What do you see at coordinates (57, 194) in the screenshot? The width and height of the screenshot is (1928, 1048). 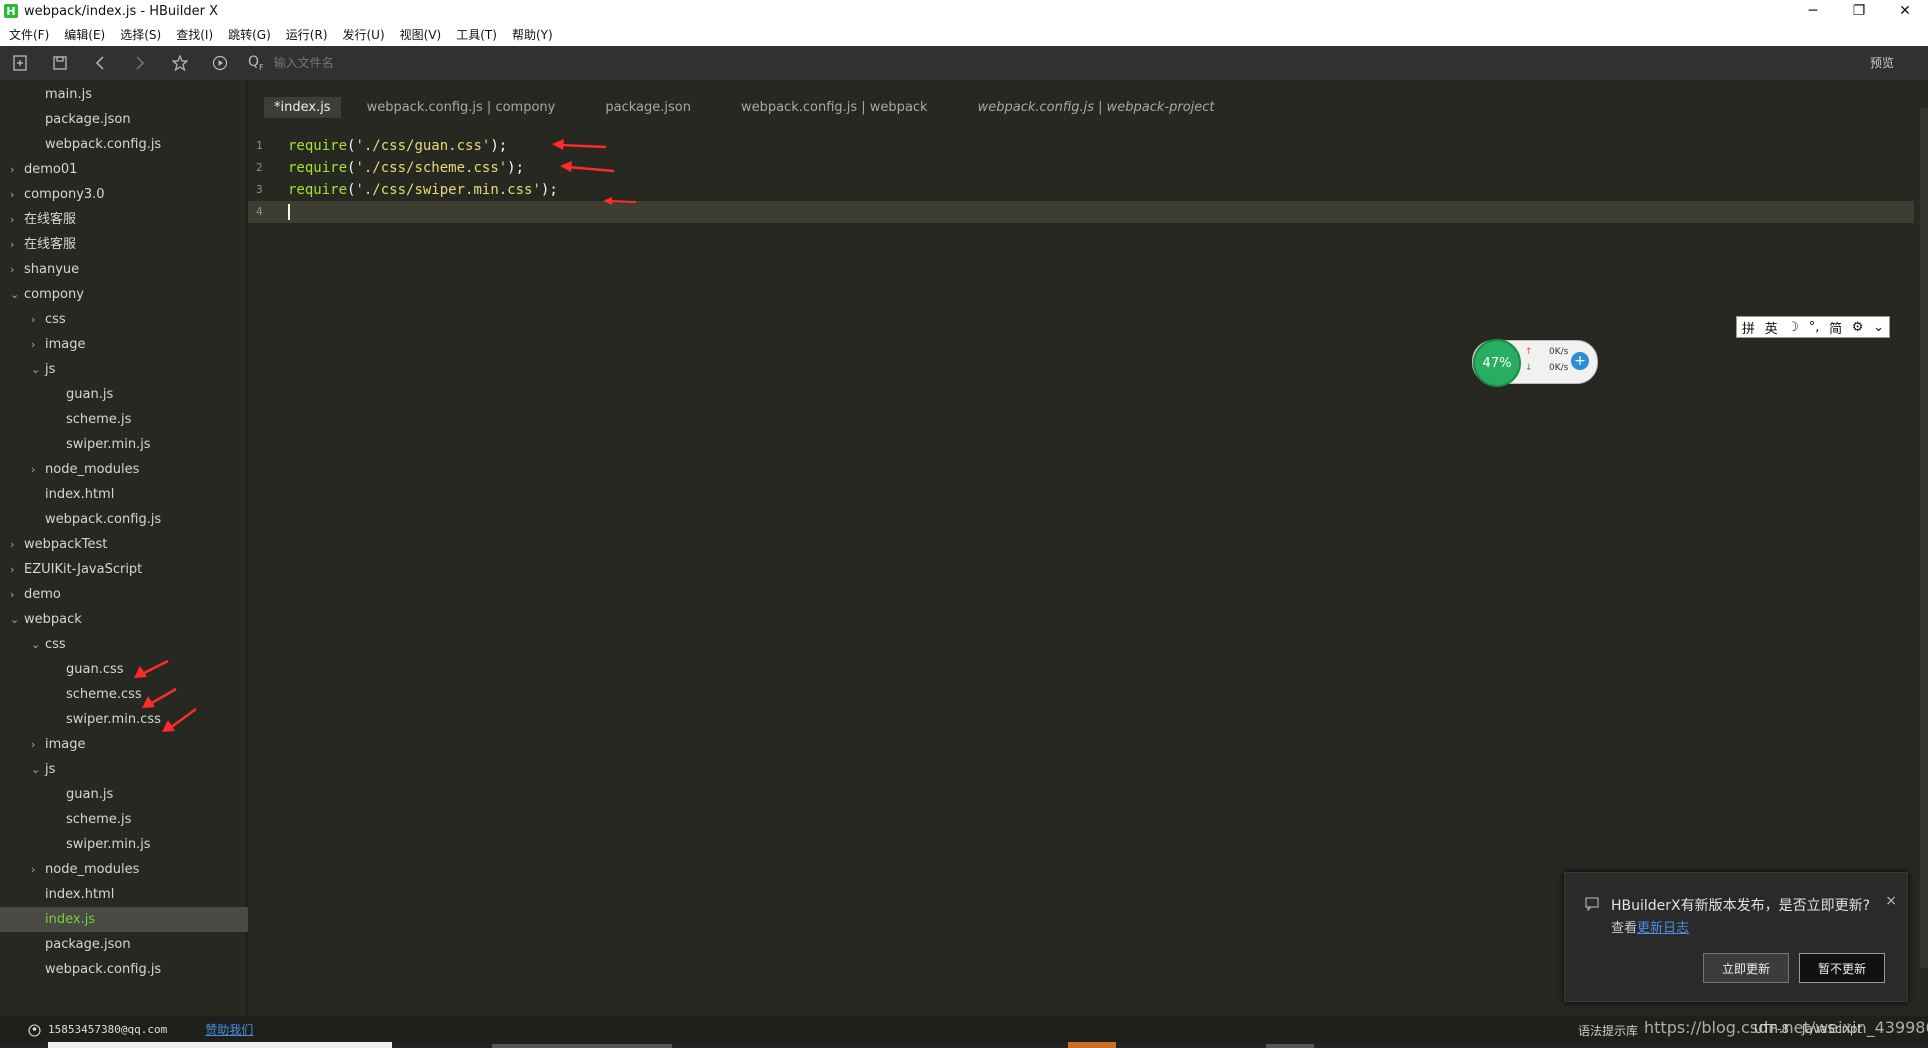 I see `tree-folder: › compony3.0` at bounding box center [57, 194].